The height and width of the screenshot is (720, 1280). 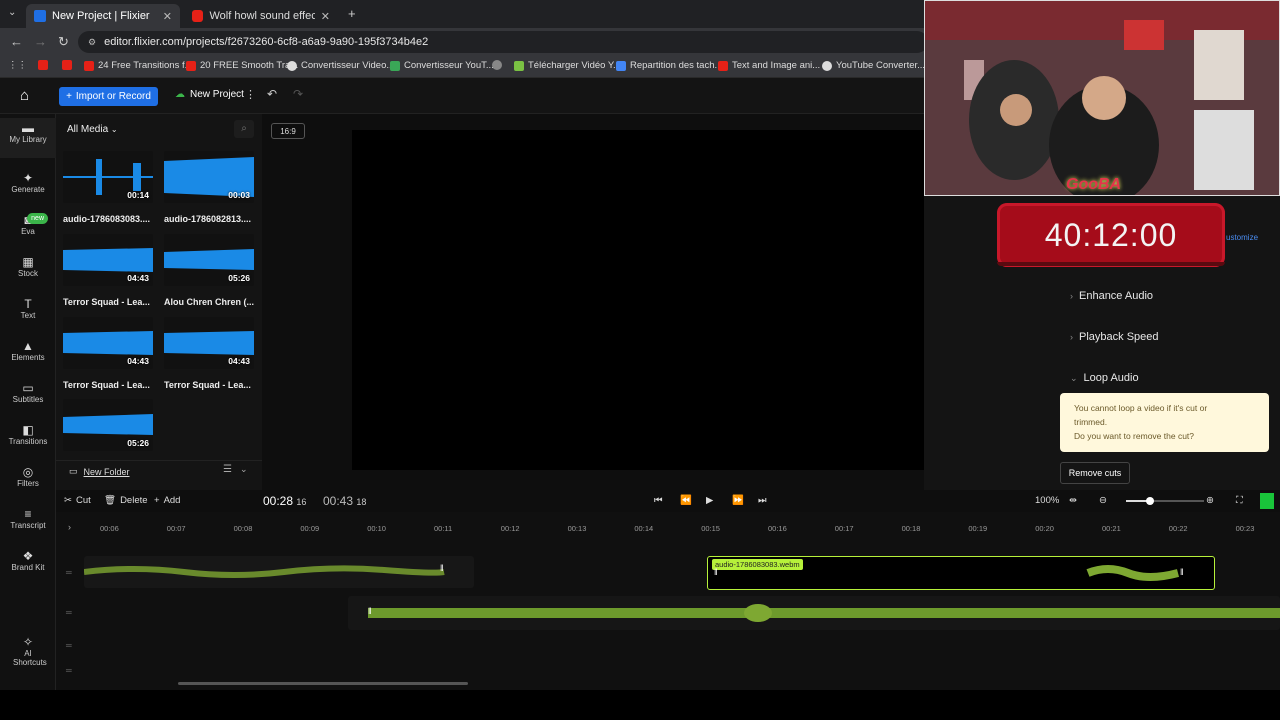 What do you see at coordinates (710, 528) in the screenshot?
I see `ruler-tick: 00:15` at bounding box center [710, 528].